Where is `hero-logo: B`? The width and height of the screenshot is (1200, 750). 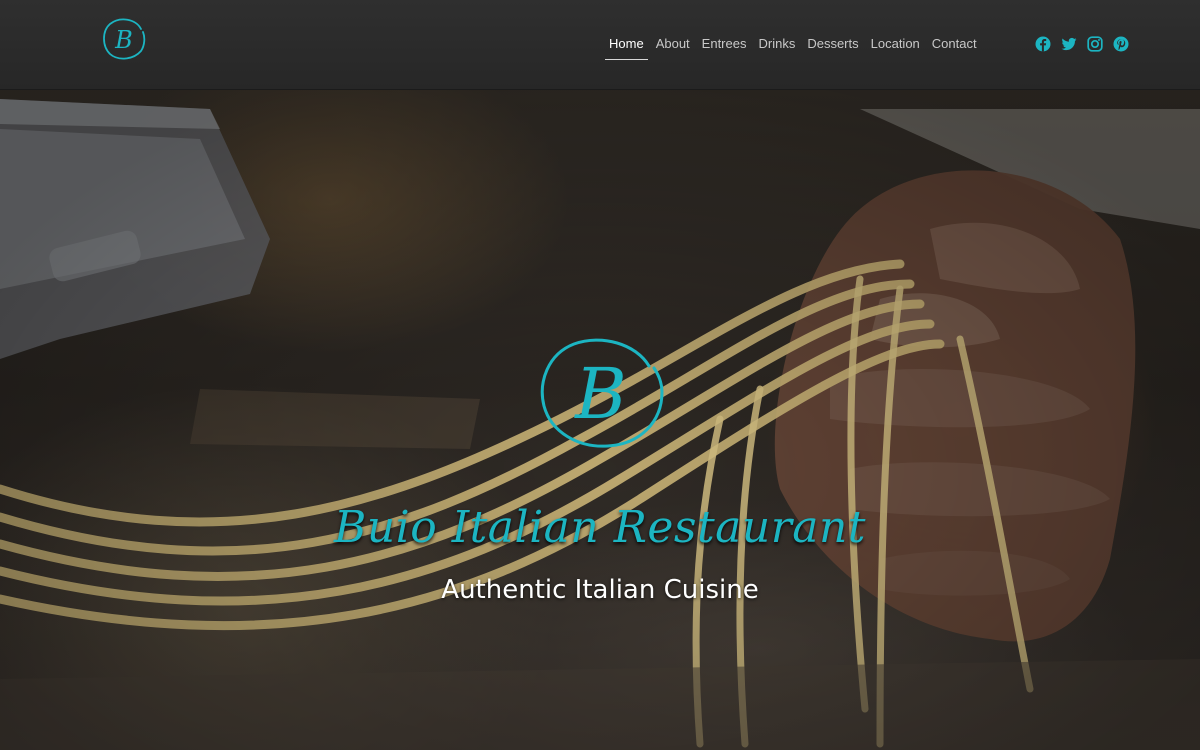 hero-logo: B is located at coordinates (602, 393).